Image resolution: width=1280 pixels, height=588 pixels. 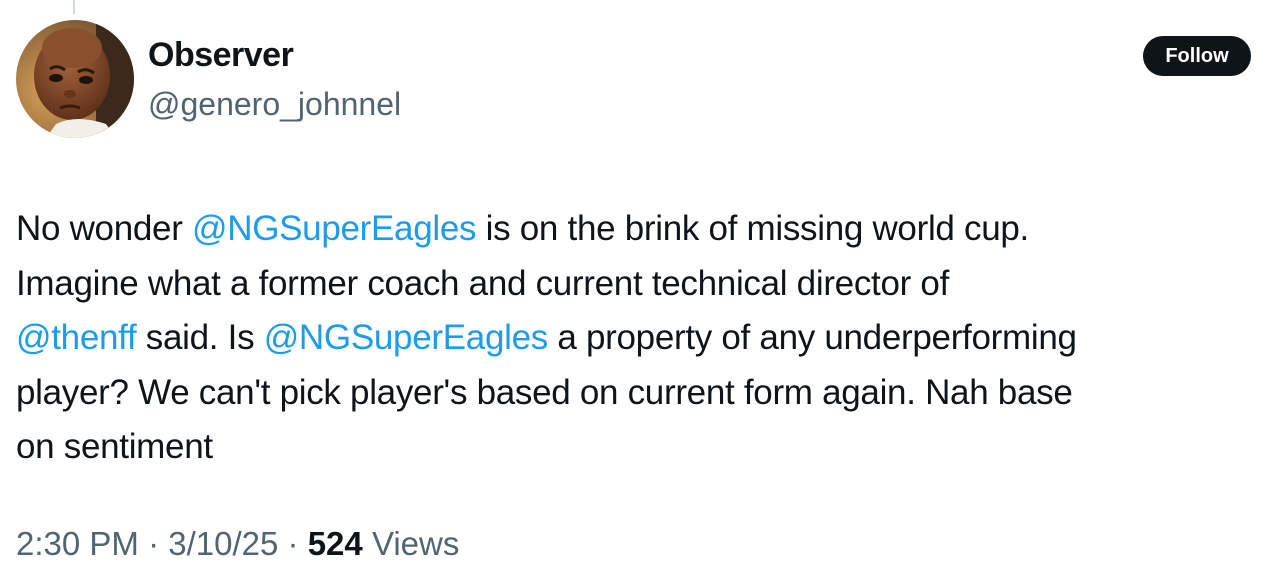 What do you see at coordinates (335, 543) in the screenshot?
I see `views-count: 524` at bounding box center [335, 543].